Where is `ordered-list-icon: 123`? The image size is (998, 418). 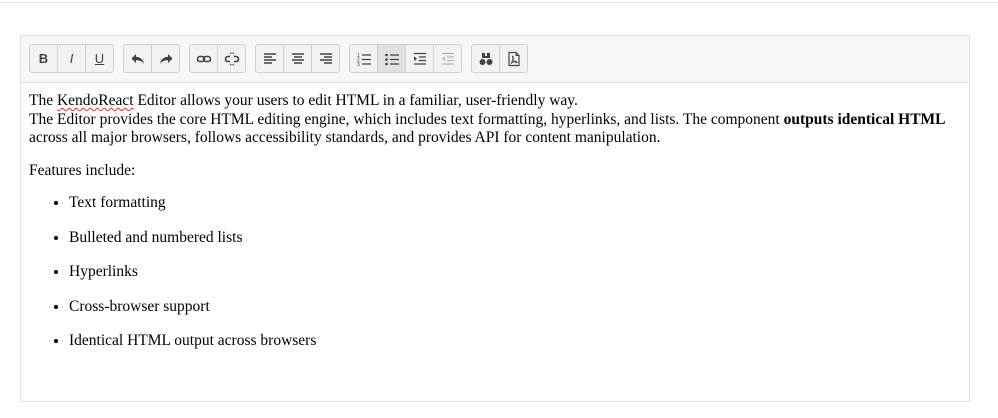
ordered-list-icon: 123 is located at coordinates (364, 60).